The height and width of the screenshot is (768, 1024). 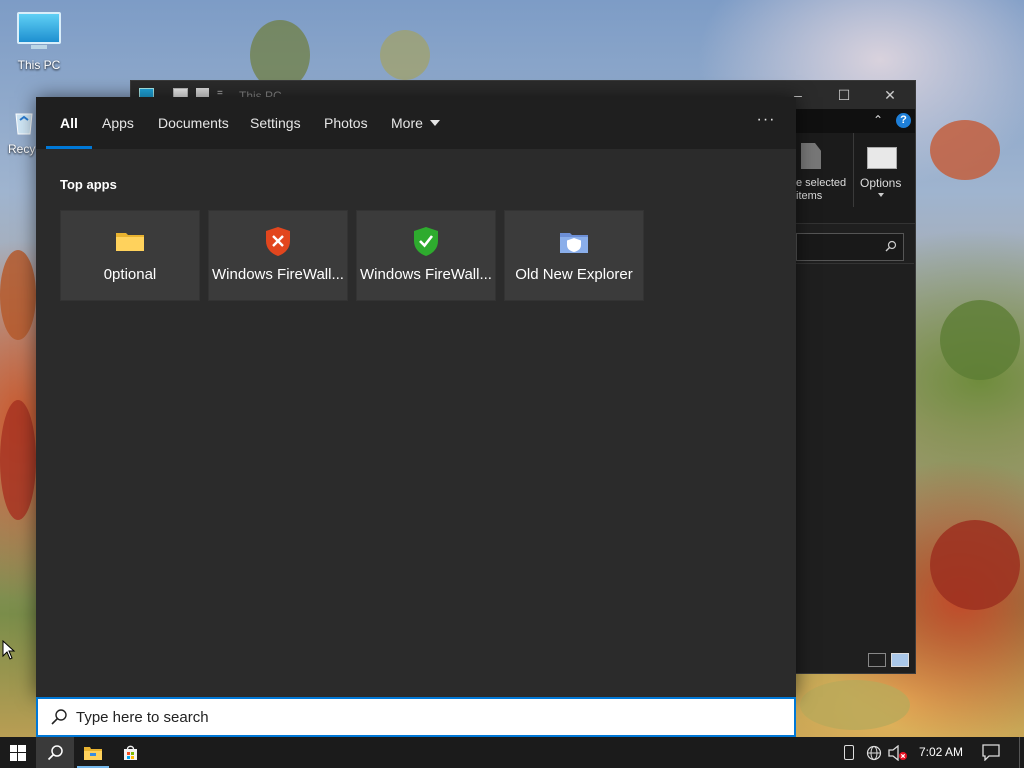 I want to click on shield-folder-icon, so click(x=574, y=241).